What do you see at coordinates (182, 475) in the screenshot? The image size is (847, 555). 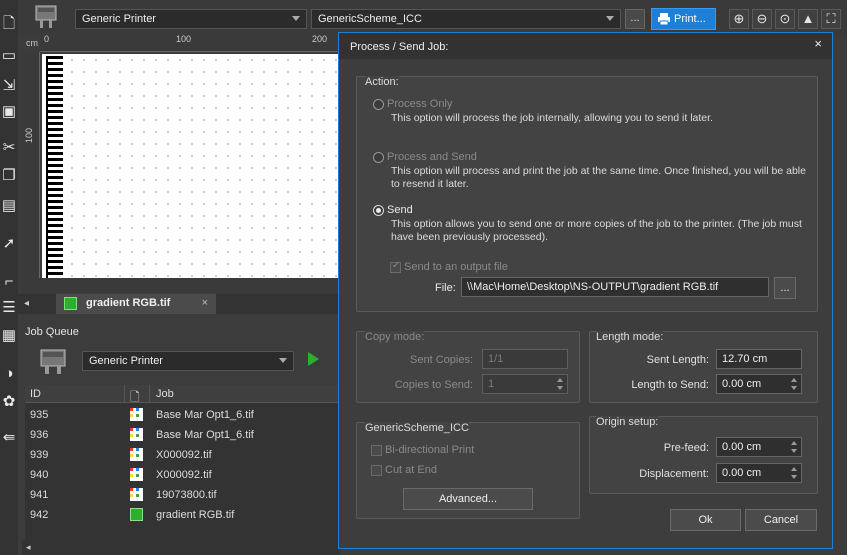 I see `table-row: 940 X000092.tif` at bounding box center [182, 475].